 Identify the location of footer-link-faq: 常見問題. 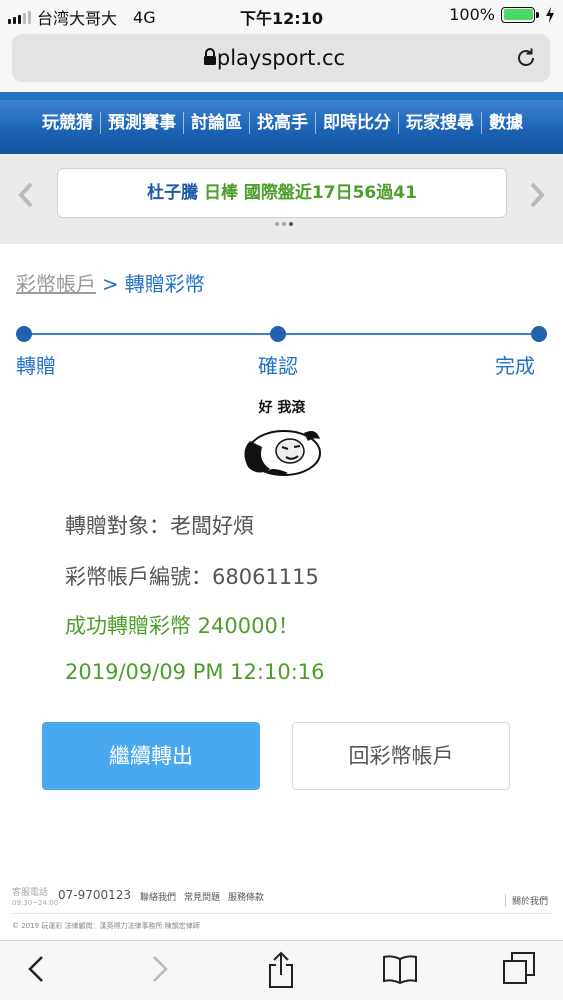
(202, 896).